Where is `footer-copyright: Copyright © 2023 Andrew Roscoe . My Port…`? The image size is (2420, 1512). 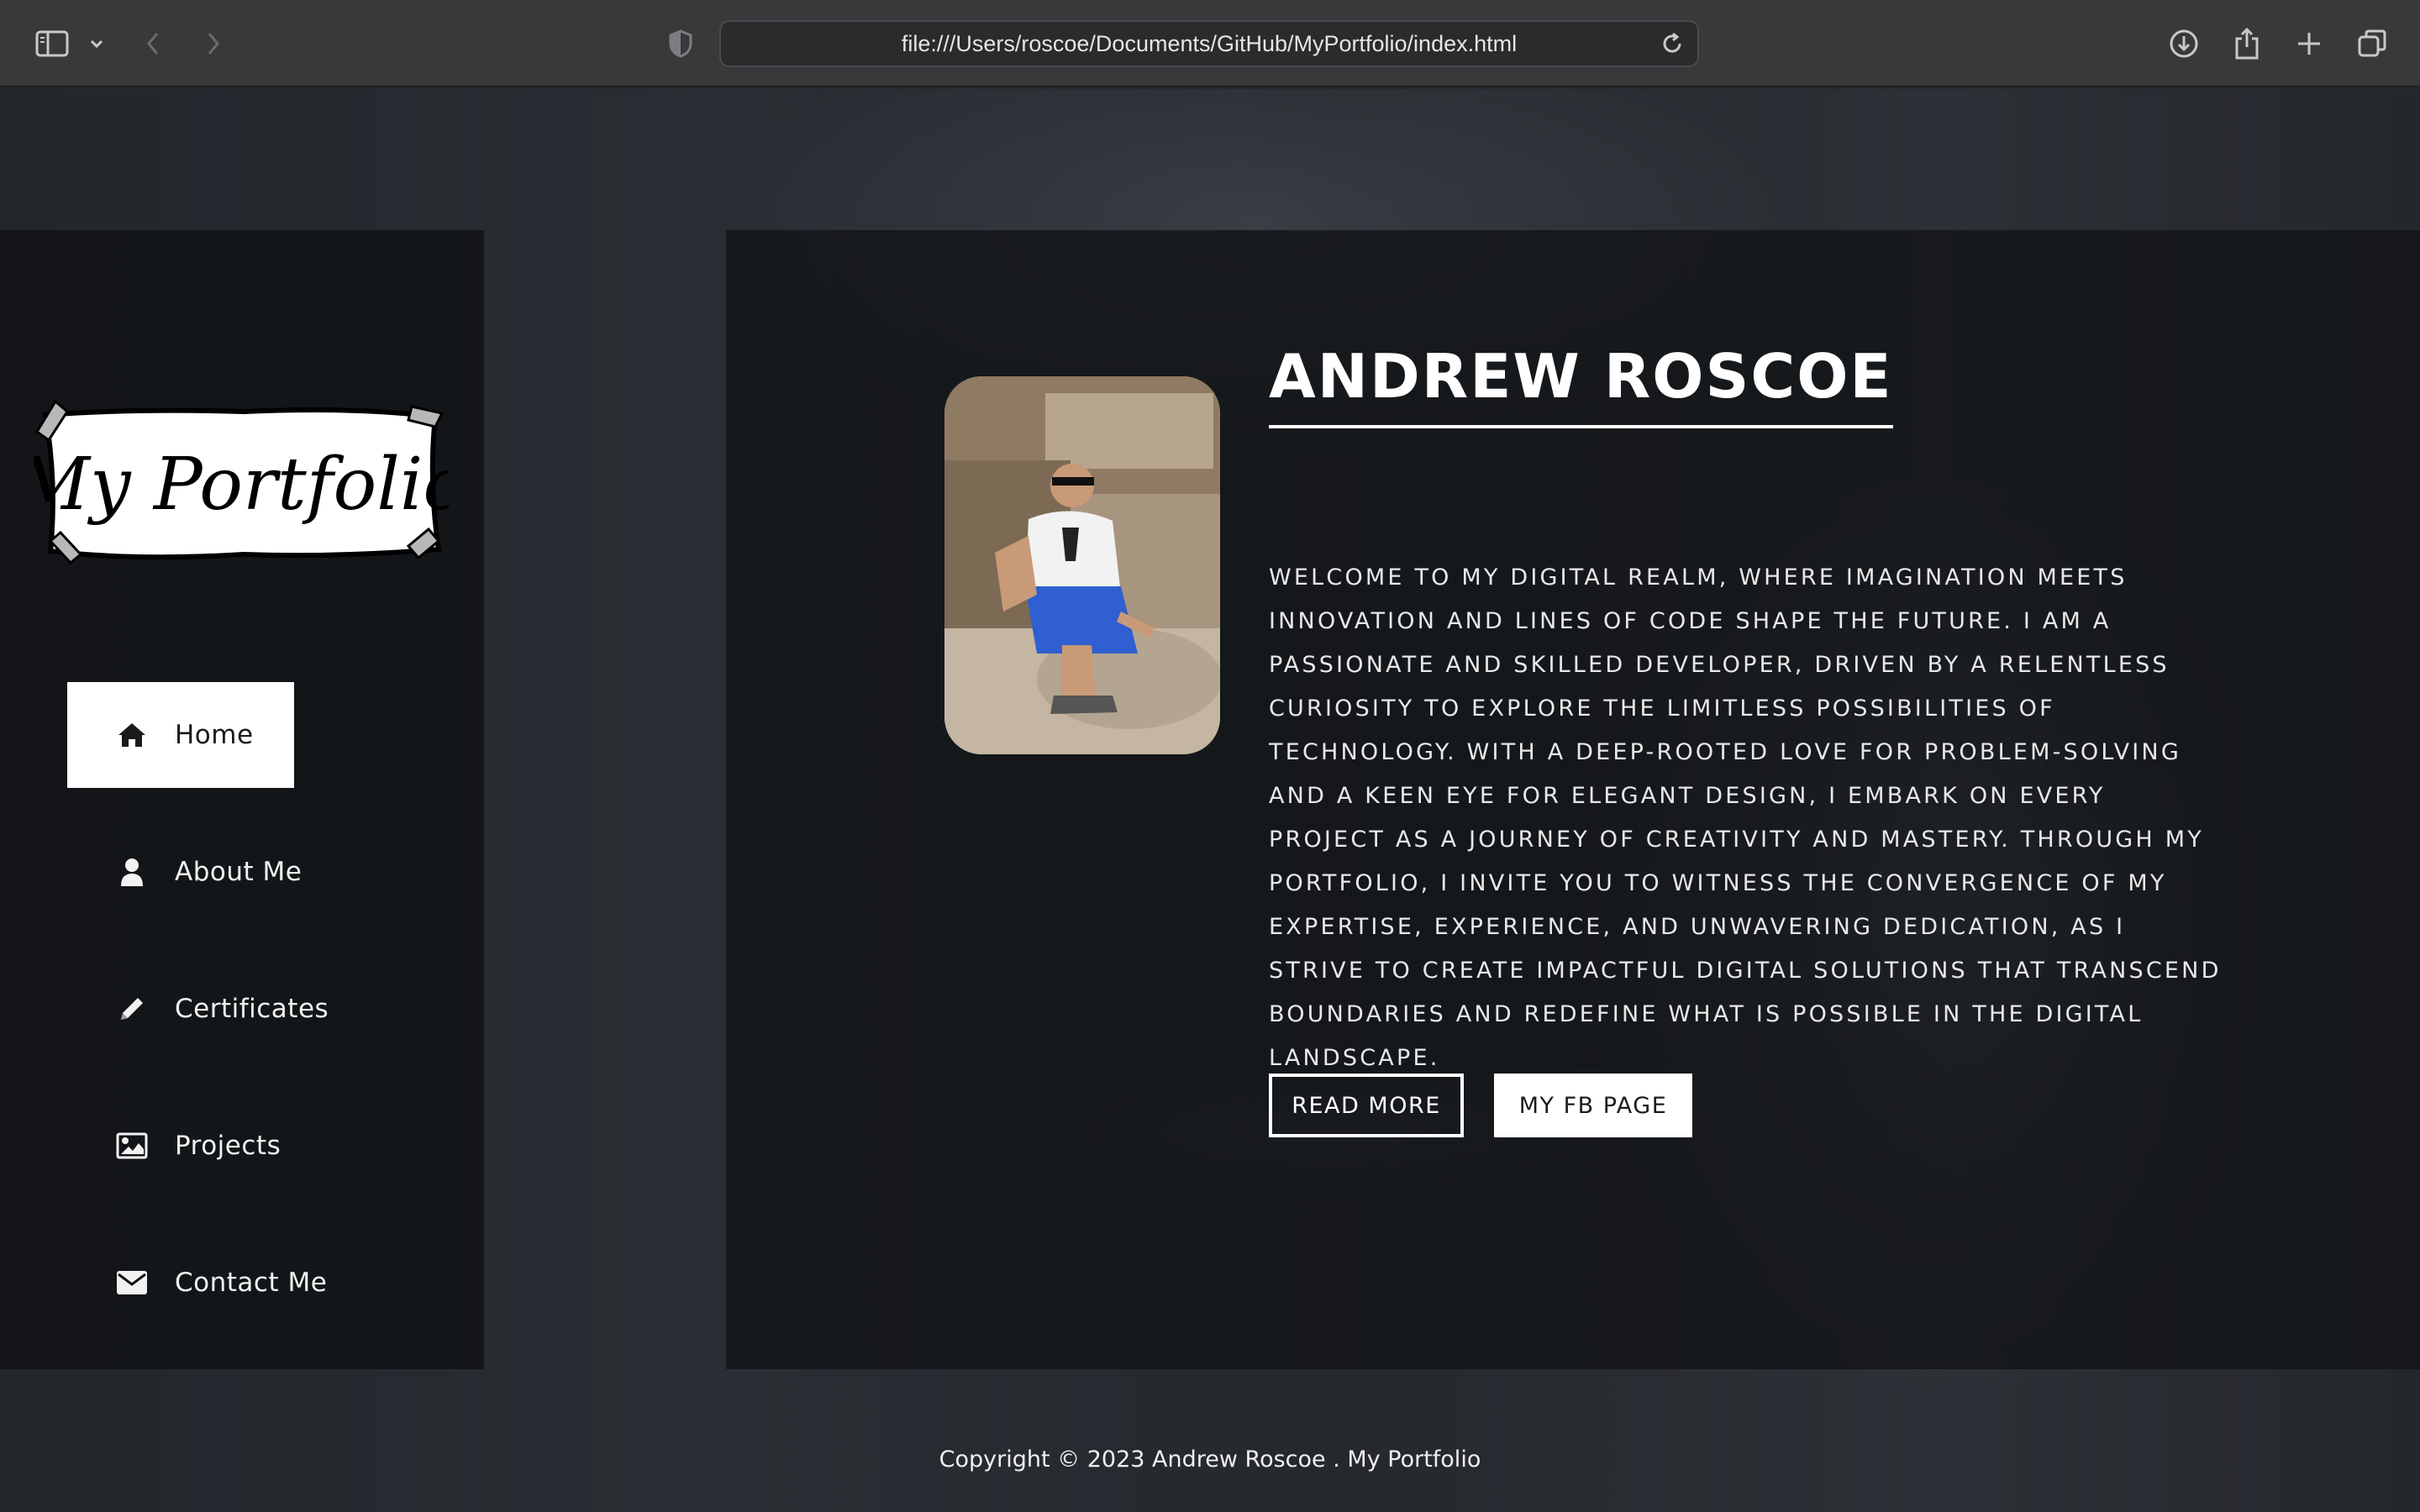
footer-copyright: Copyright © 2023 Andrew Roscoe . My Port… is located at coordinates (1210, 1459).